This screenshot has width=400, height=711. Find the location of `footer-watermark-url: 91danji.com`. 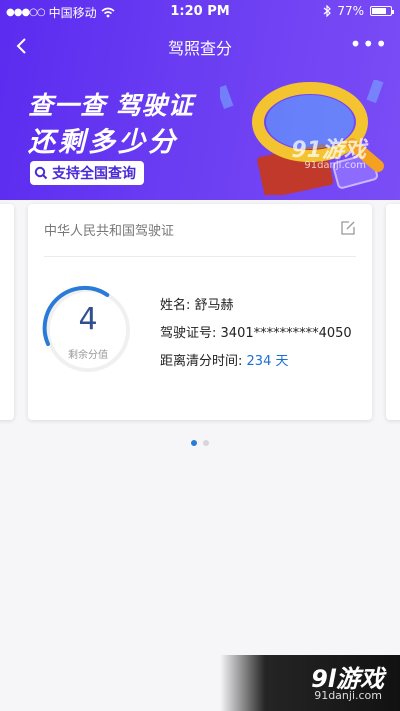

footer-watermark-url: 91danji.com is located at coordinates (348, 695).